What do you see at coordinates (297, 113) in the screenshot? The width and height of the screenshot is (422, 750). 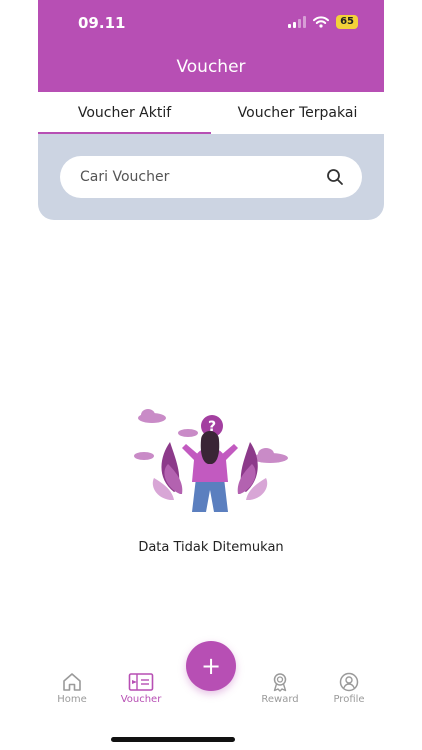 I see `tab-voucher-terpakai: Voucher Terpakai` at bounding box center [297, 113].